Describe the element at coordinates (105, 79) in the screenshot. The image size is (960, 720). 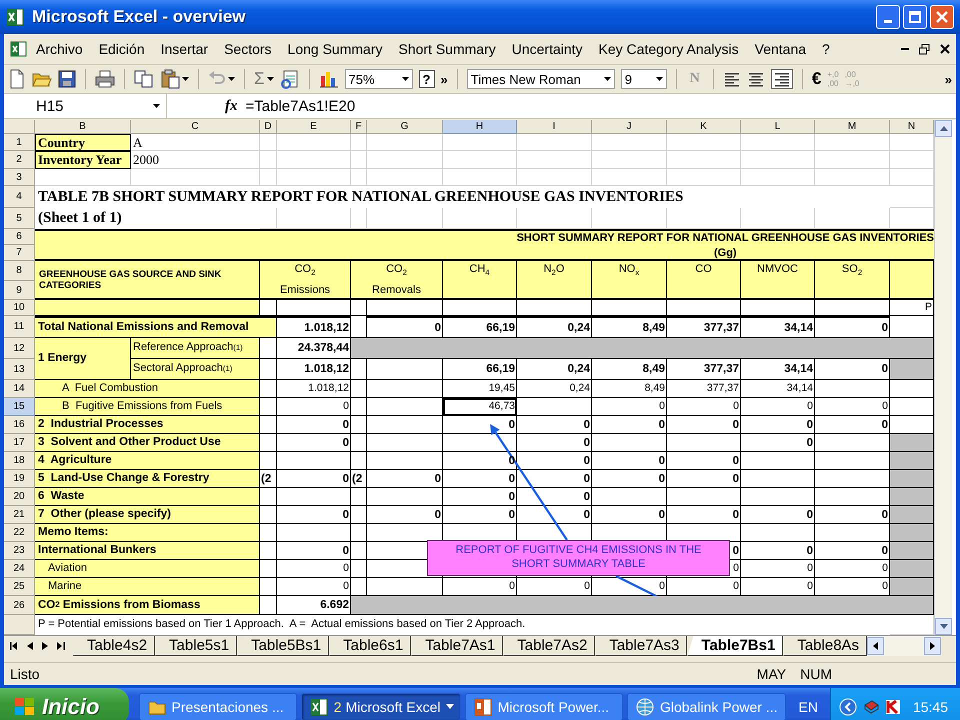
I see `print-icon` at that location.